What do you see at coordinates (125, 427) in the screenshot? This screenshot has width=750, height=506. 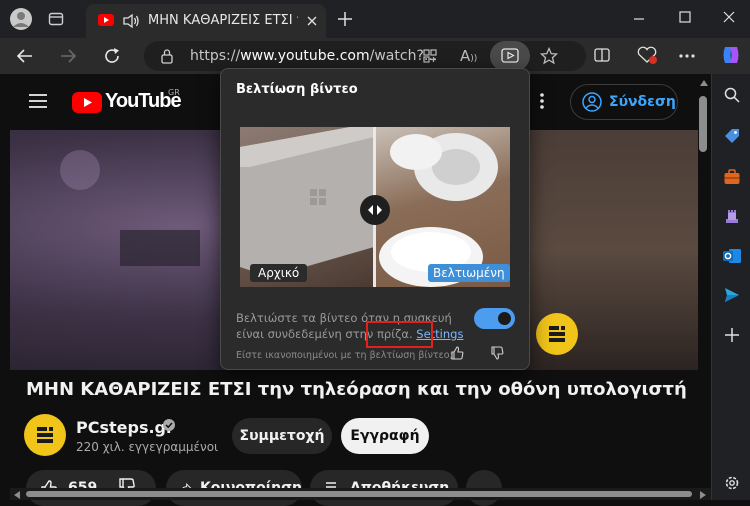 I see `channel-name: PCsteps.gr` at bounding box center [125, 427].